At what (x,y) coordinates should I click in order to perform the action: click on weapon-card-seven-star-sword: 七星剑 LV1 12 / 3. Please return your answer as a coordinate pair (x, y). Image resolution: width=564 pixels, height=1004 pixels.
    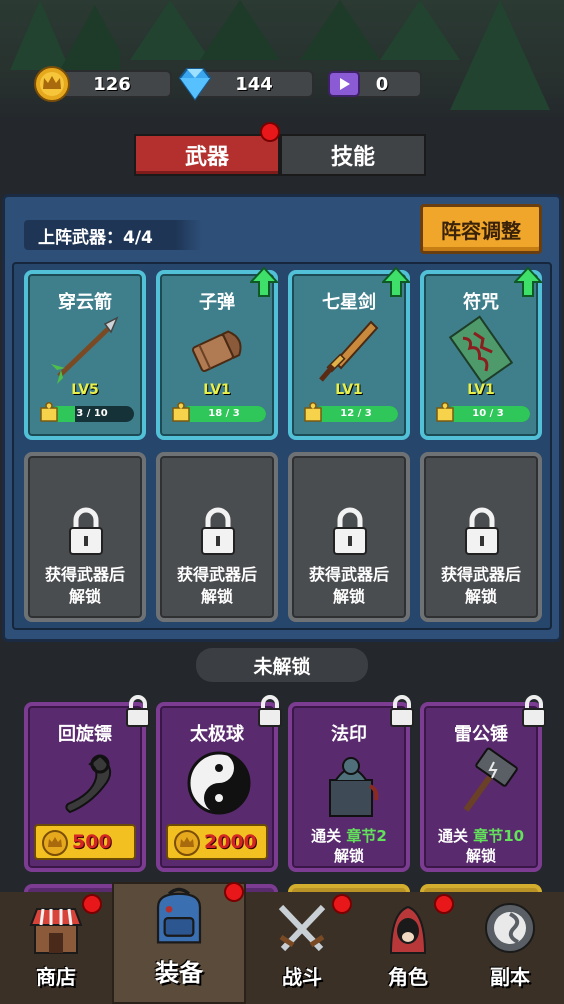
    Looking at the image, I should click on (349, 353).